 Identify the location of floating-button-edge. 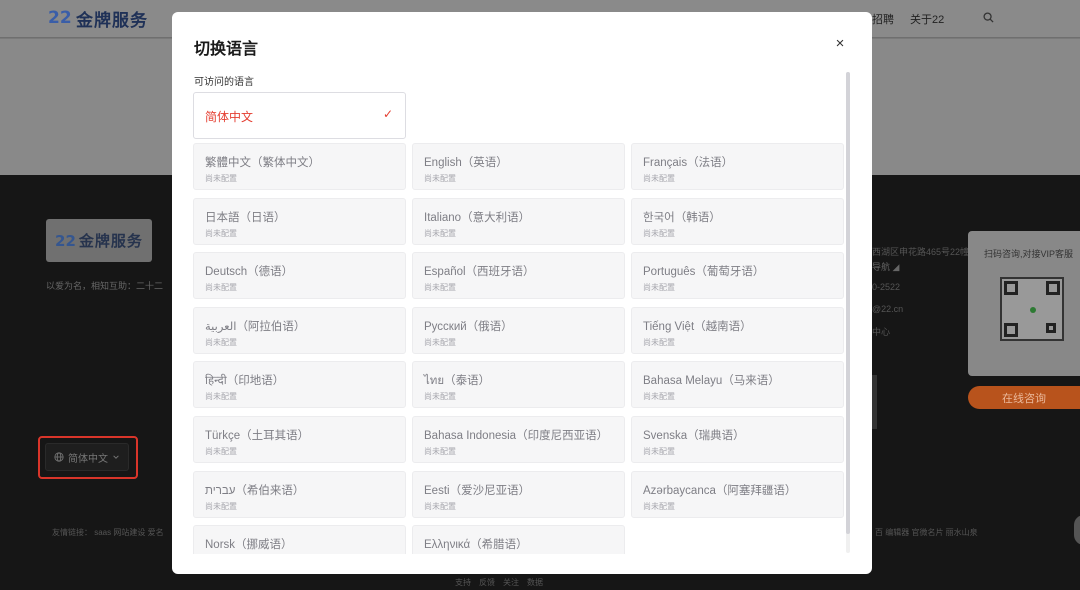
(1077, 530).